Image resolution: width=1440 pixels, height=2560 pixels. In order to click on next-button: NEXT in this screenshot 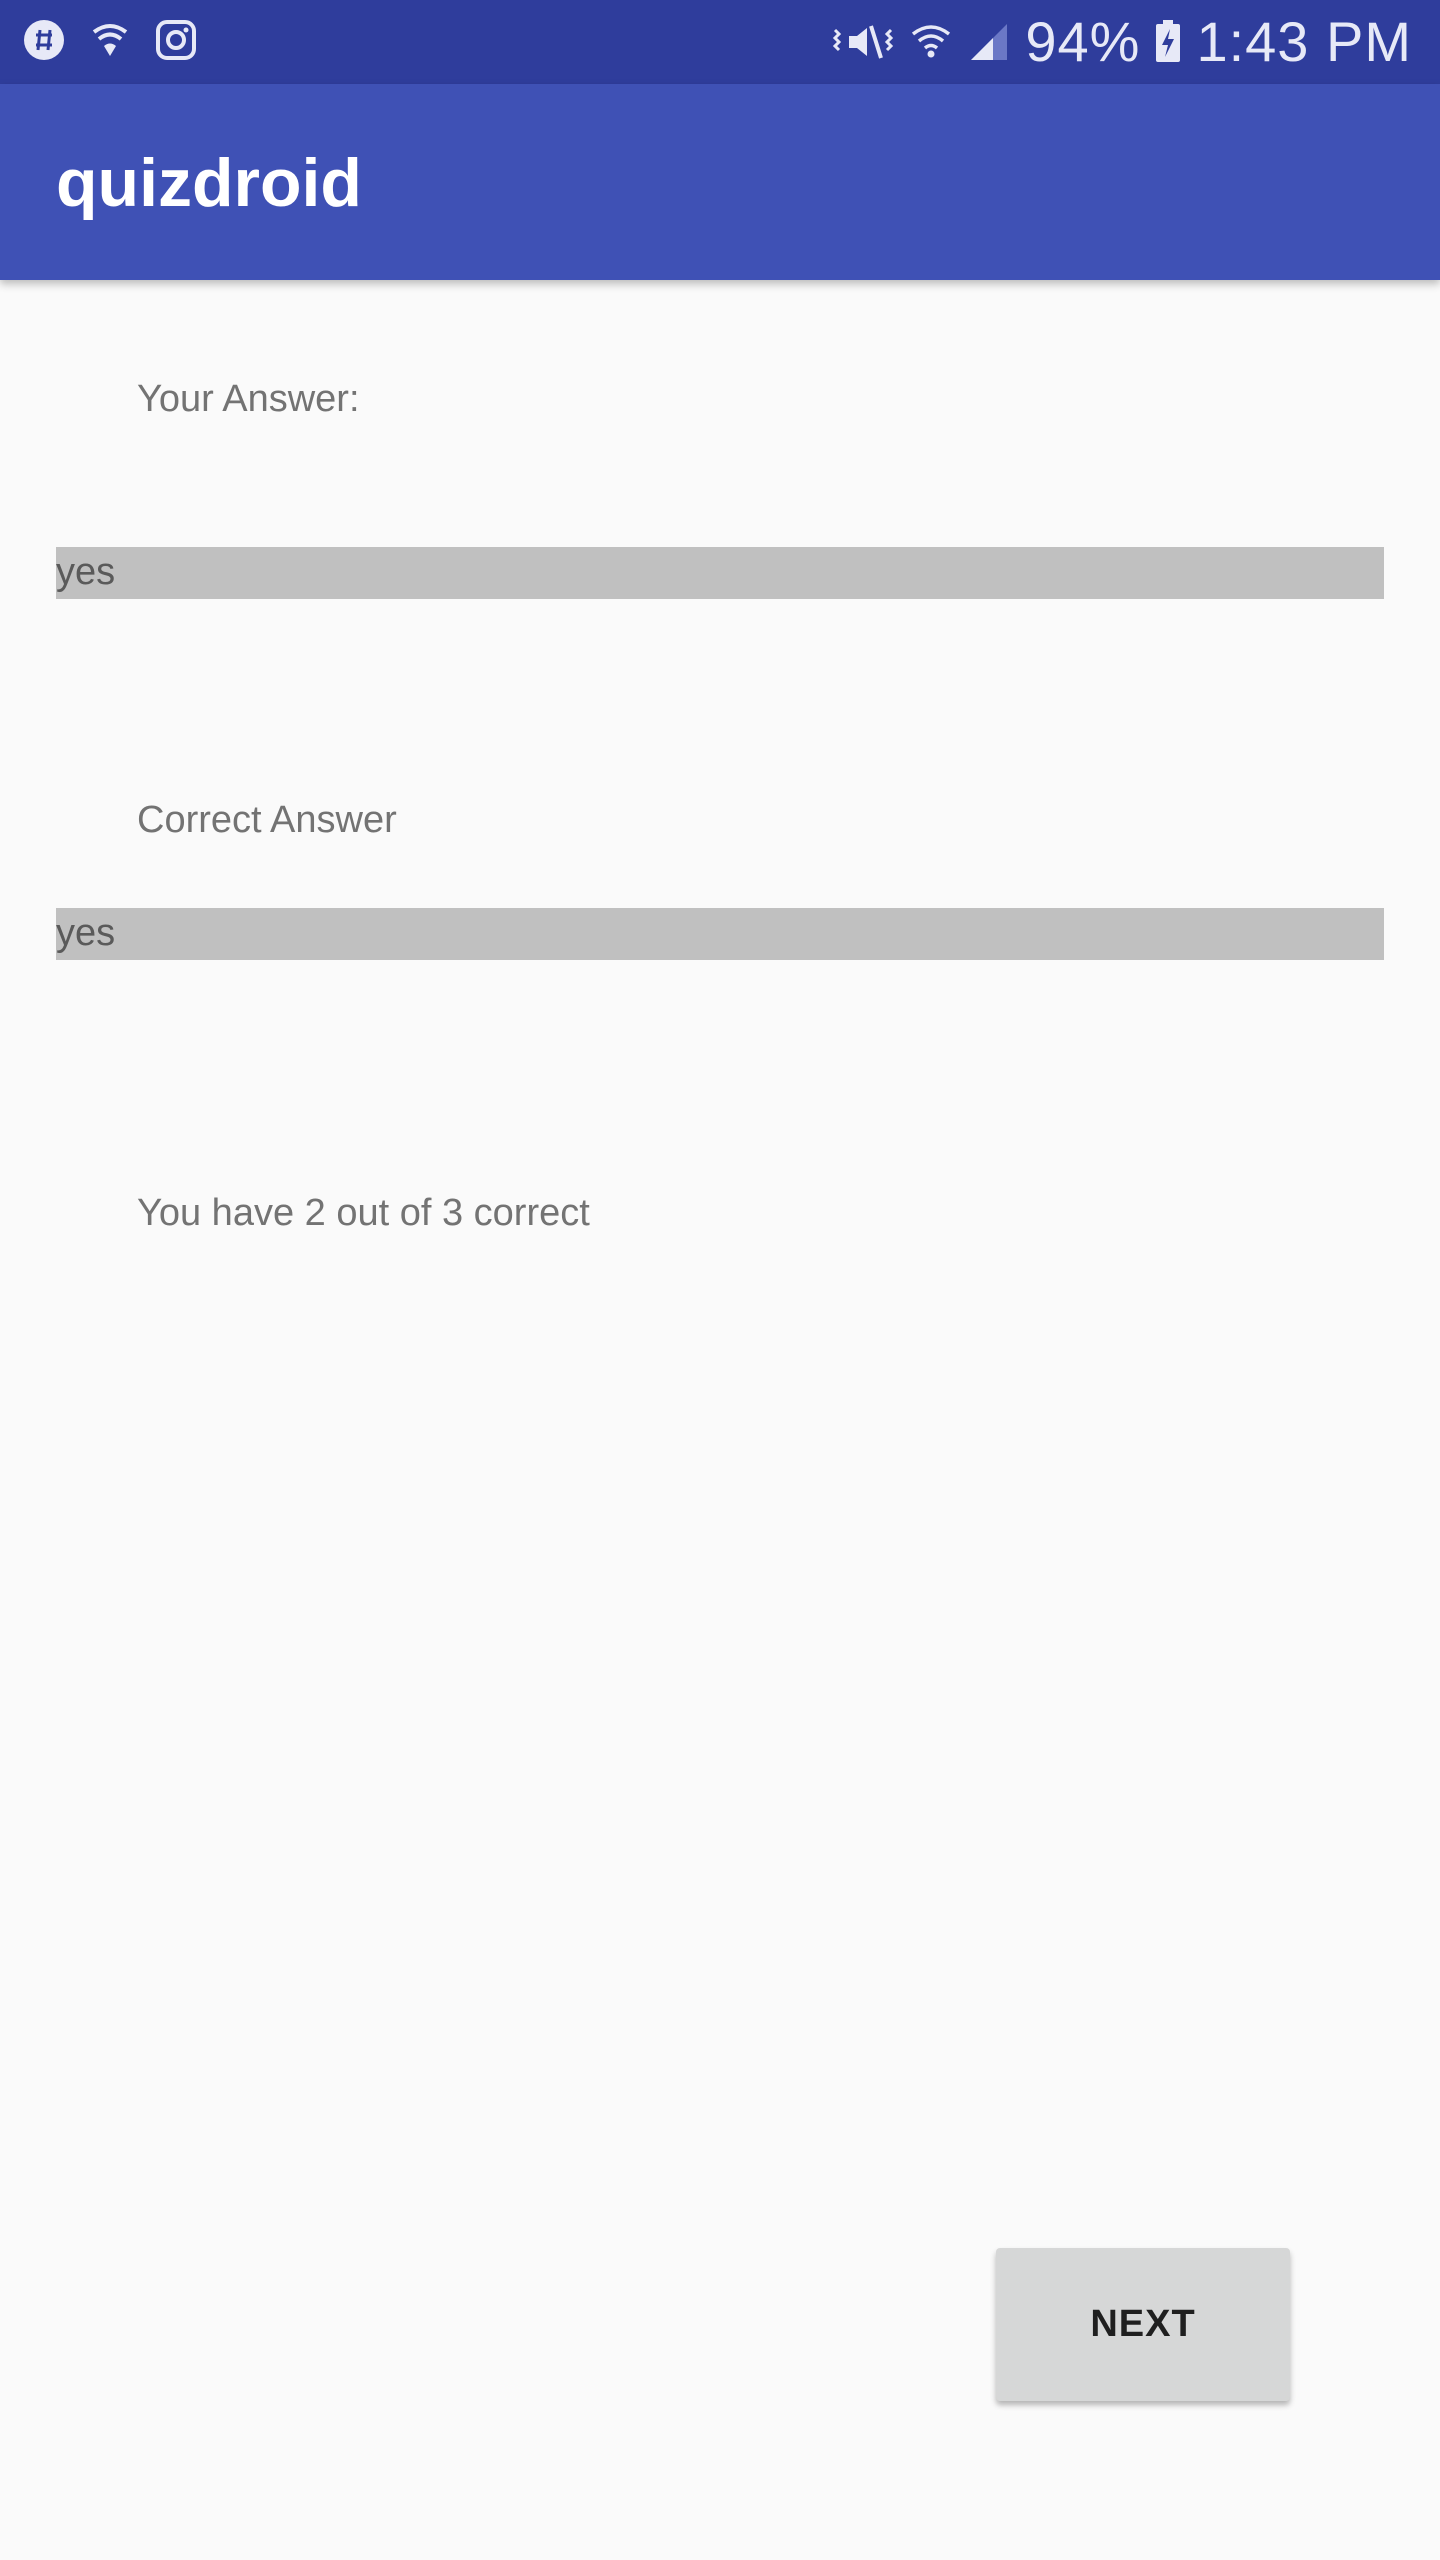, I will do `click(1143, 2324)`.